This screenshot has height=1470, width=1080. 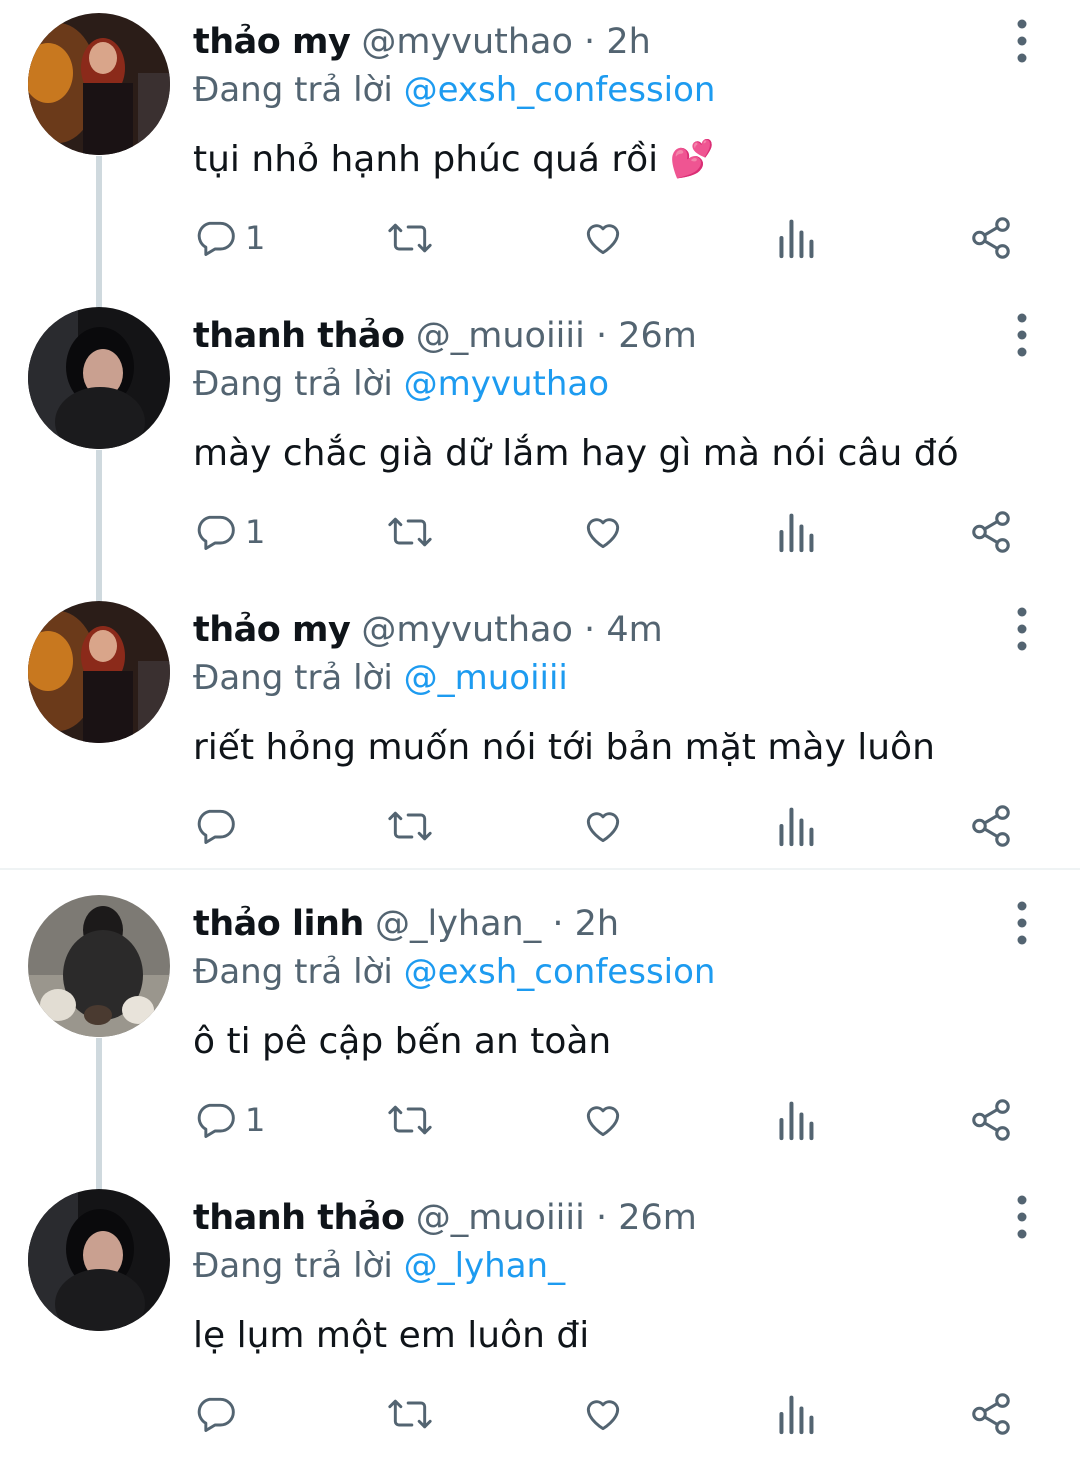 What do you see at coordinates (486, 678) in the screenshot?
I see `mention-link: @_muoiiii` at bounding box center [486, 678].